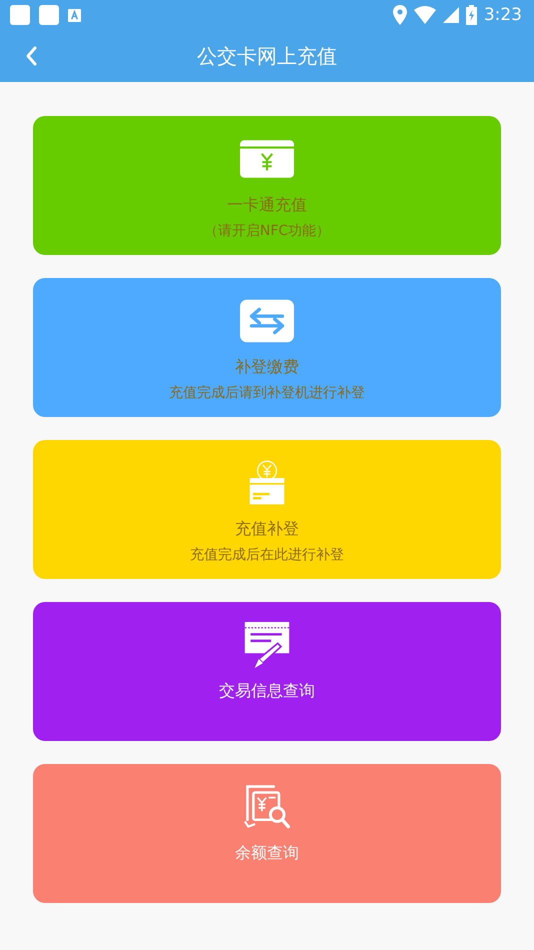 The height and width of the screenshot is (950, 534). I want to click on card-subtitle: （请开启NFC功能）, so click(267, 231).